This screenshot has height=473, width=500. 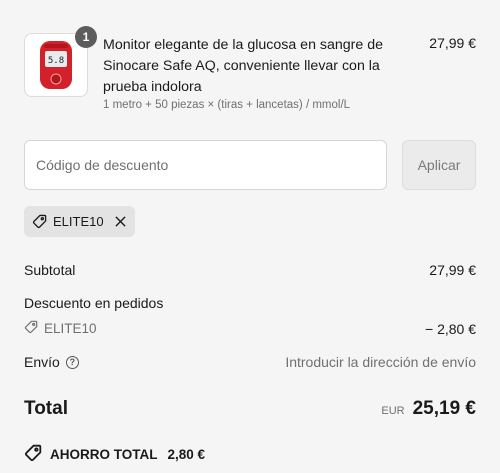 I want to click on order-discount-label: Descuento en pedidos, so click(x=94, y=303).